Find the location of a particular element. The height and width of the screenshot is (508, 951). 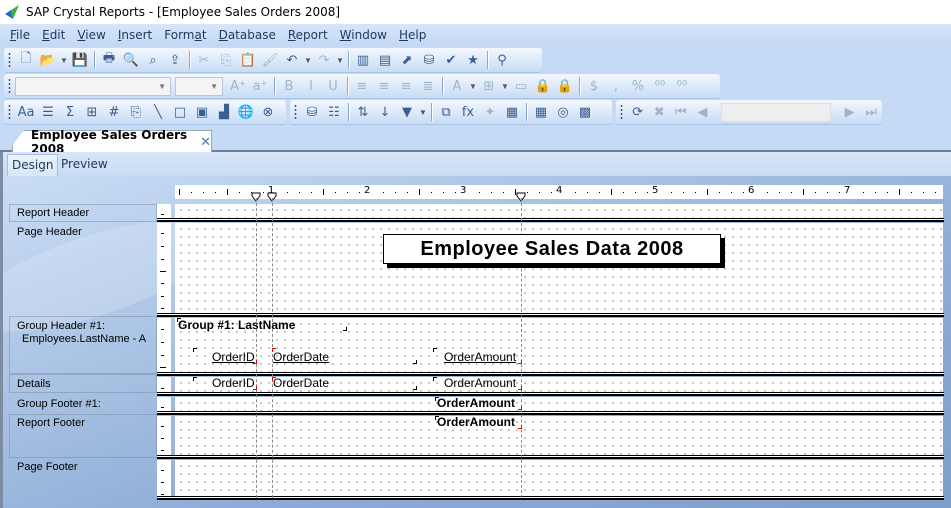

object-size-icon: ▩ is located at coordinates (585, 112).